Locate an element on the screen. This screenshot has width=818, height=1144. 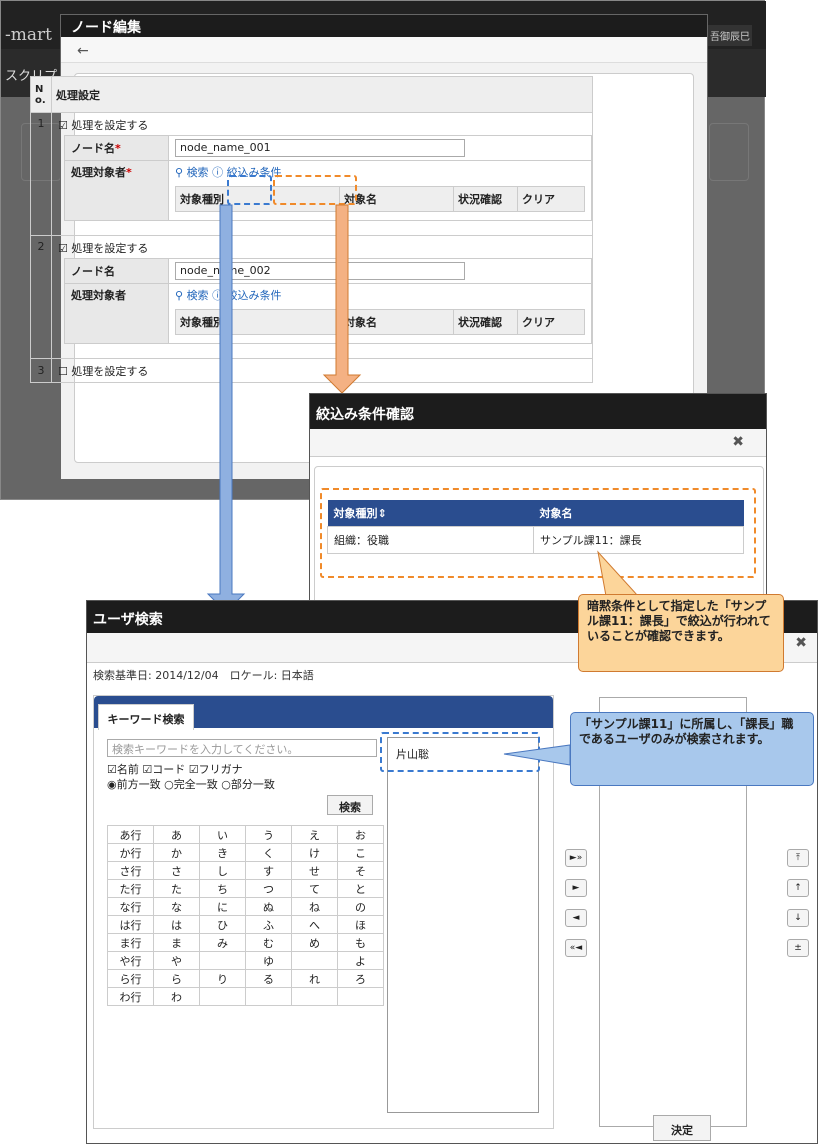
pointer-orange is located at coordinates (618, 573).